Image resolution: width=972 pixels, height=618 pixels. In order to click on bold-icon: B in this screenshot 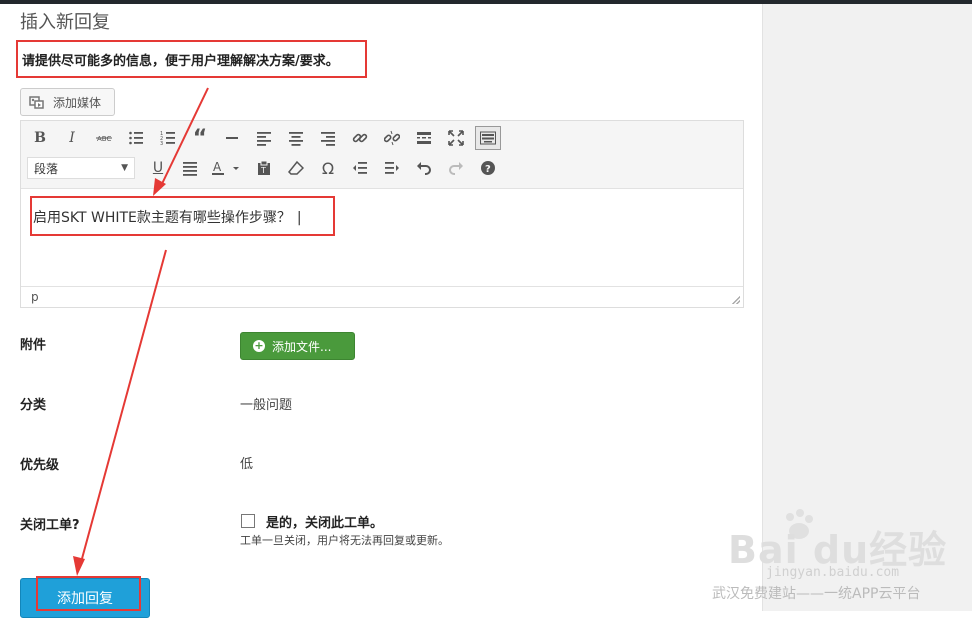, I will do `click(40, 138)`.